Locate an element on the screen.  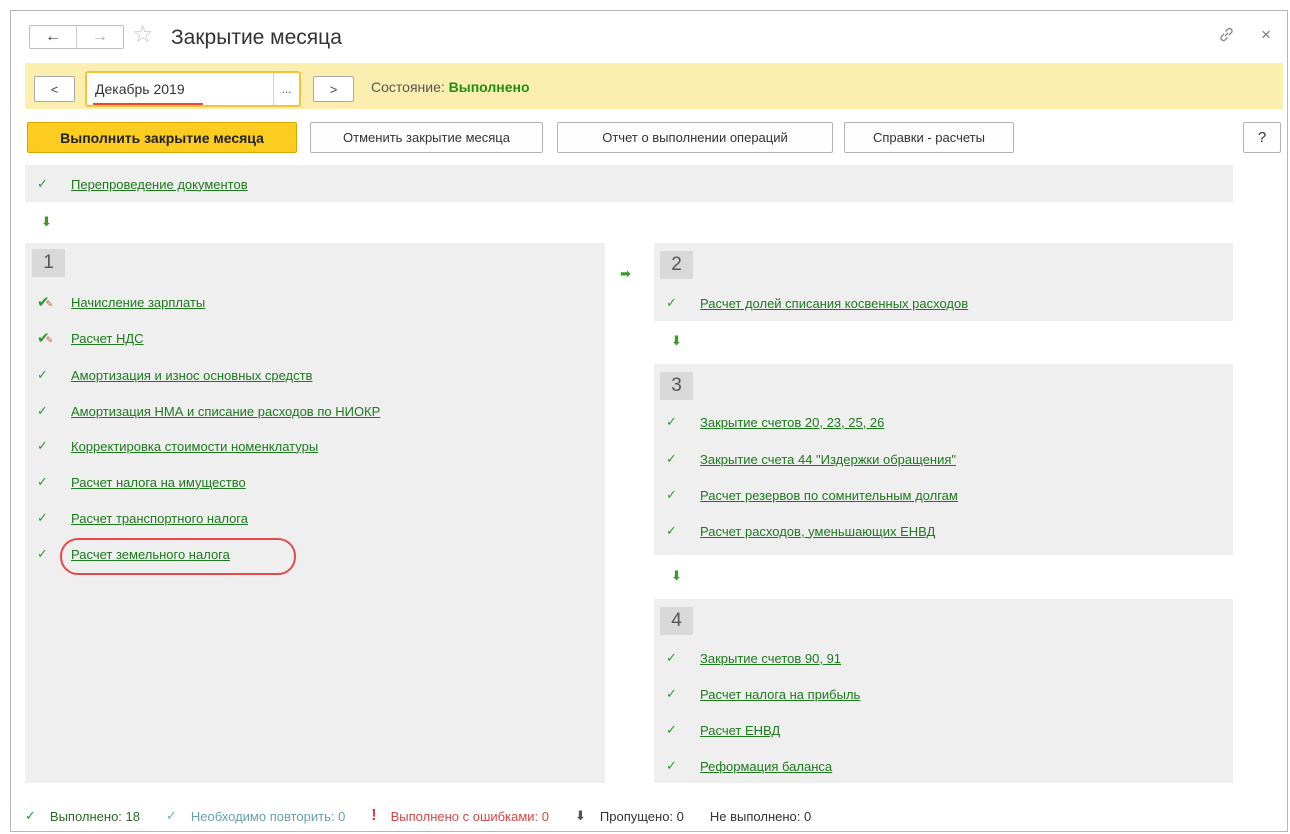
operation-row: ✔✎ Начисление зарплаты is located at coordinates (121, 302).